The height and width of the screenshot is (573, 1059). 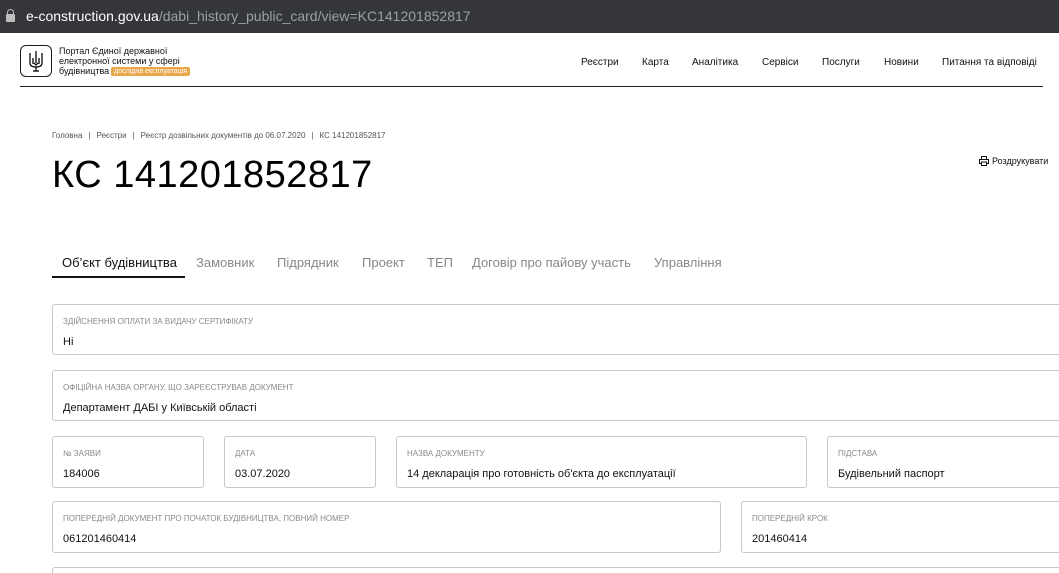 What do you see at coordinates (10, 16) in the screenshot?
I see `lock-icon` at bounding box center [10, 16].